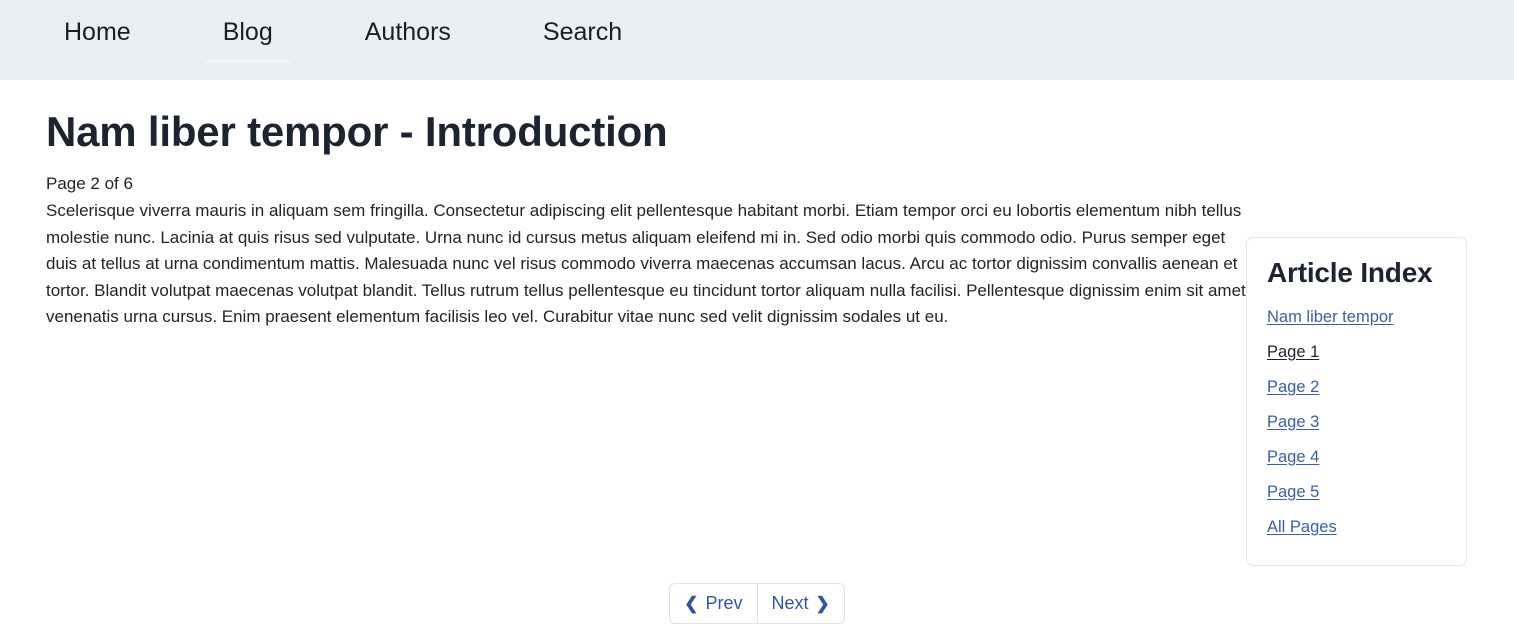 This screenshot has width=1514, height=624. Describe the element at coordinates (1293, 492) in the screenshot. I see `index-link-page-5: Page 5` at that location.